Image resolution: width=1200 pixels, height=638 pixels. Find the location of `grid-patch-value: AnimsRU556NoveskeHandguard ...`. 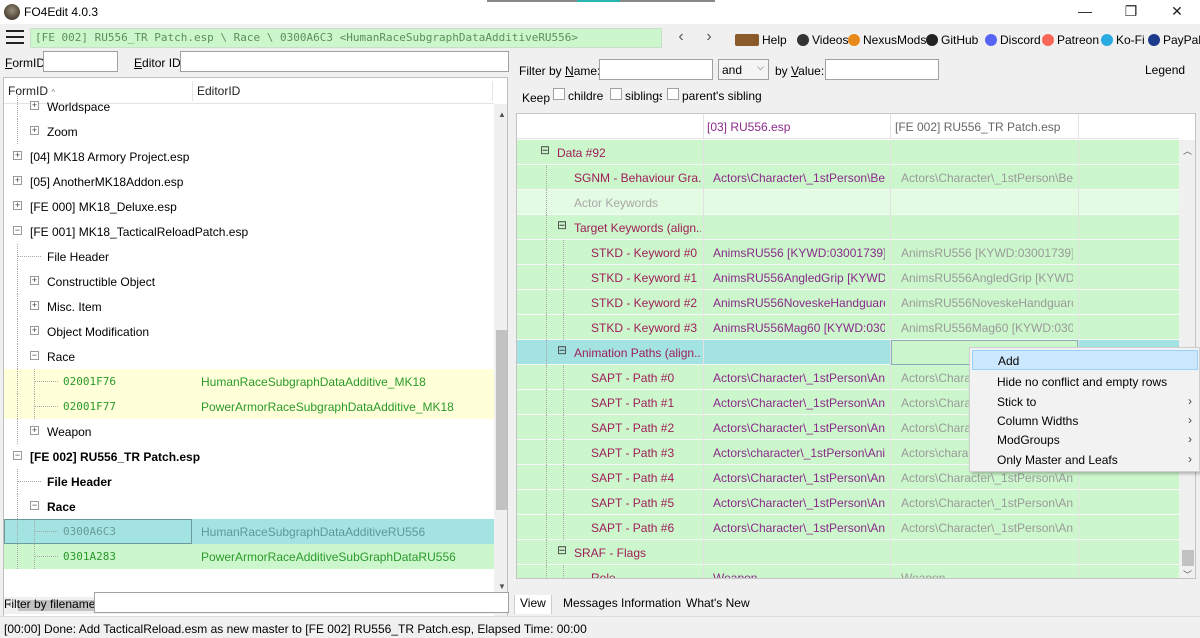

grid-patch-value: AnimsRU556NoveskeHandguard ... is located at coordinates (987, 303).